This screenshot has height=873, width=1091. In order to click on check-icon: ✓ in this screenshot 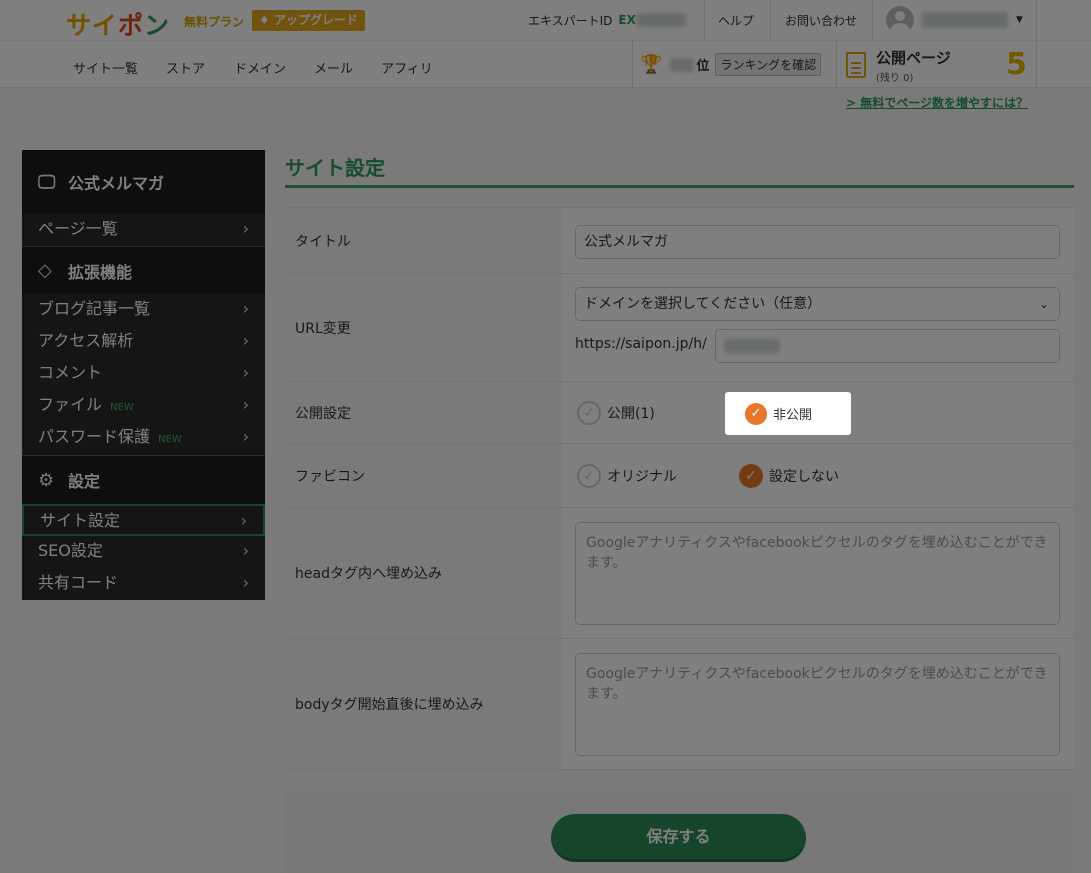, I will do `click(756, 413)`.